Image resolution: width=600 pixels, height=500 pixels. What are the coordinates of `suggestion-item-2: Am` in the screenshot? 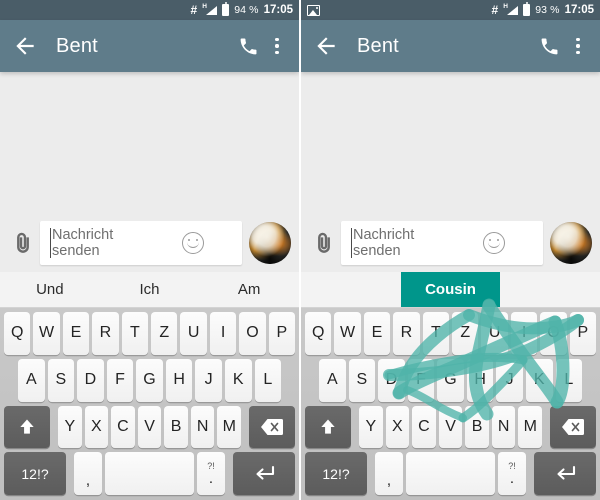 It's located at (249, 289).